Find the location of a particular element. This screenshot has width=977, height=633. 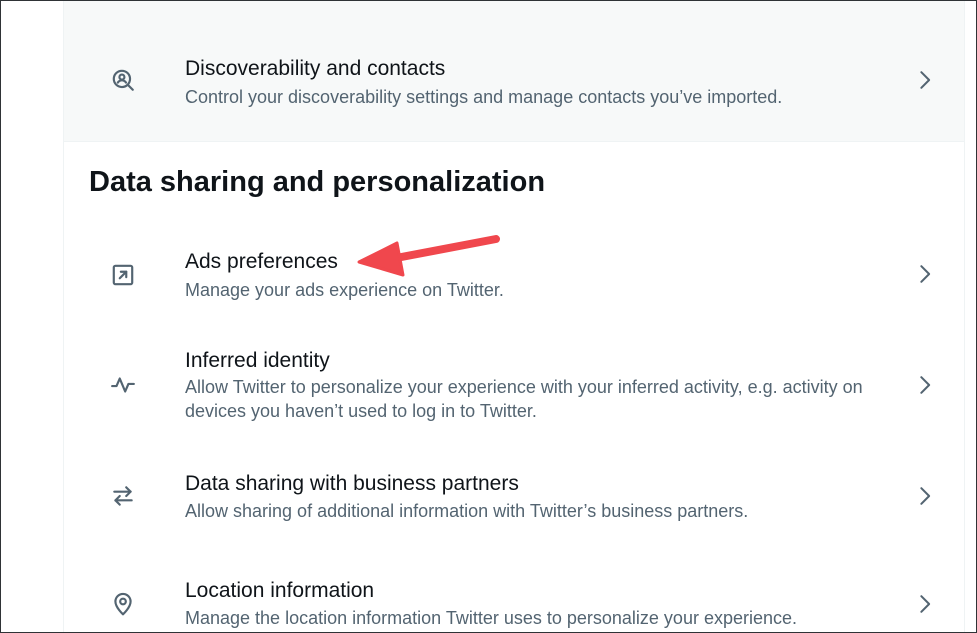

annotation-arrow is located at coordinates (428, 256).